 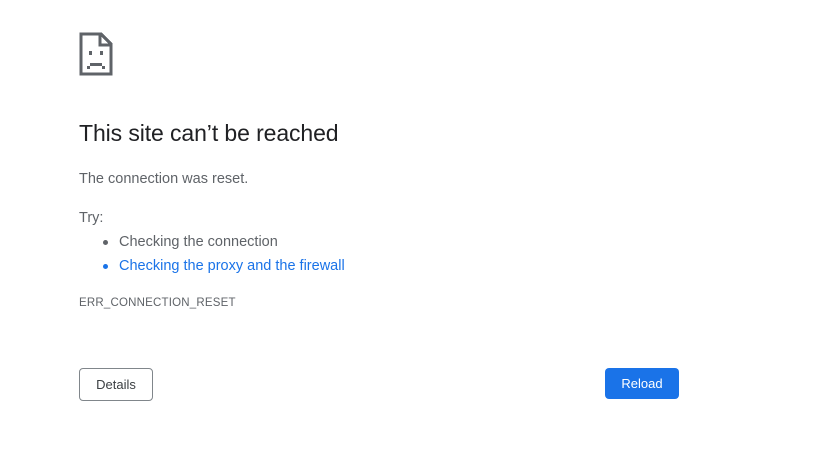 I want to click on suggestion-item-check-proxy: Checking the proxy and the firewall, so click(x=224, y=268).